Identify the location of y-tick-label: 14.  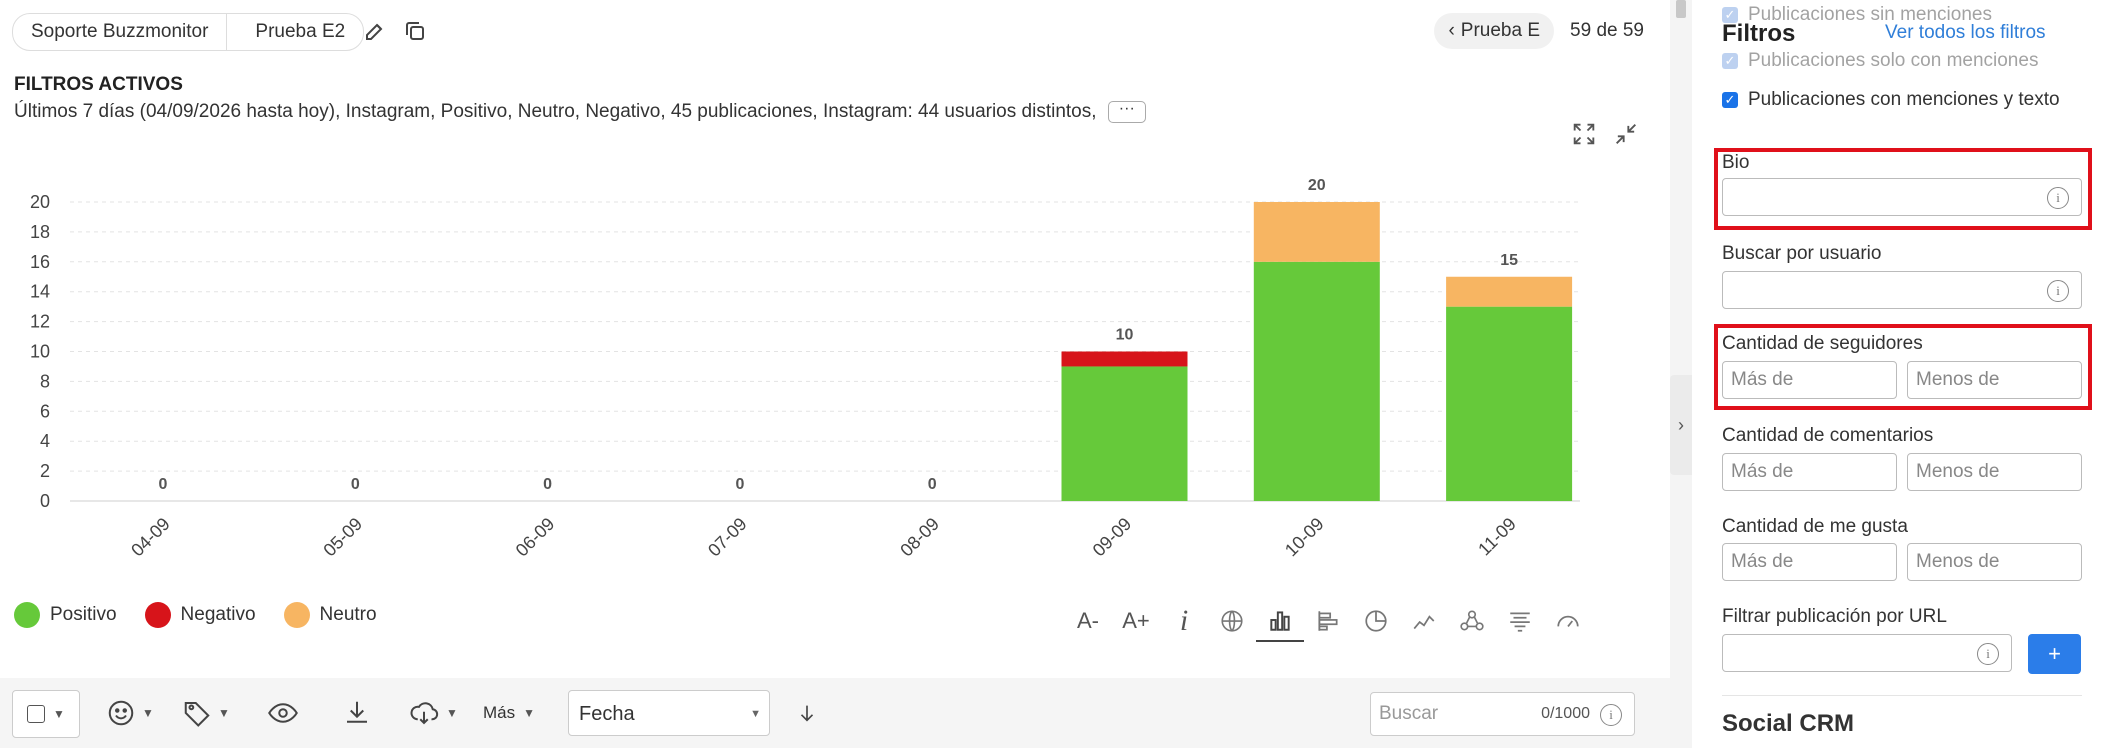
(40, 292).